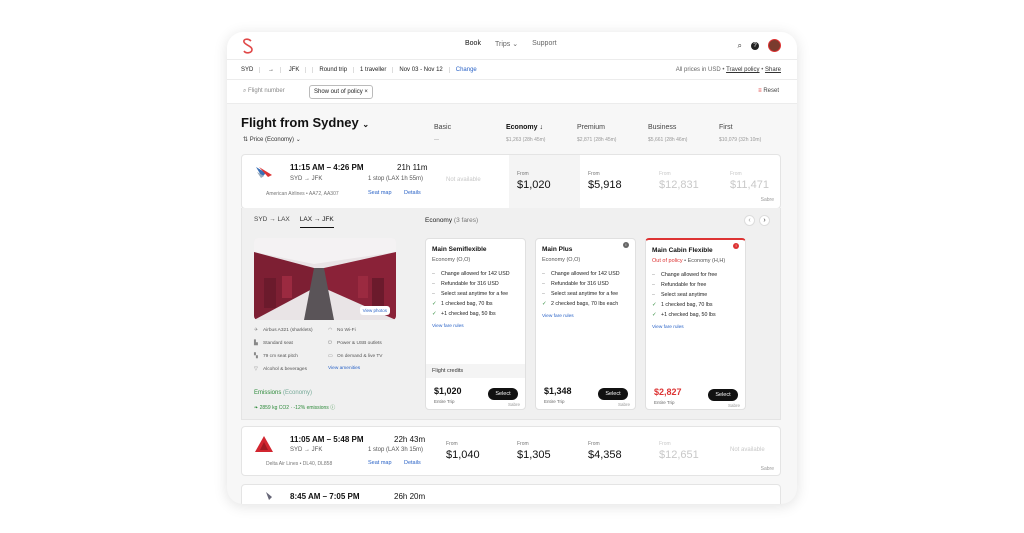 The image size is (1024, 533). I want to click on pitch-icon: ▚, so click(256, 356).